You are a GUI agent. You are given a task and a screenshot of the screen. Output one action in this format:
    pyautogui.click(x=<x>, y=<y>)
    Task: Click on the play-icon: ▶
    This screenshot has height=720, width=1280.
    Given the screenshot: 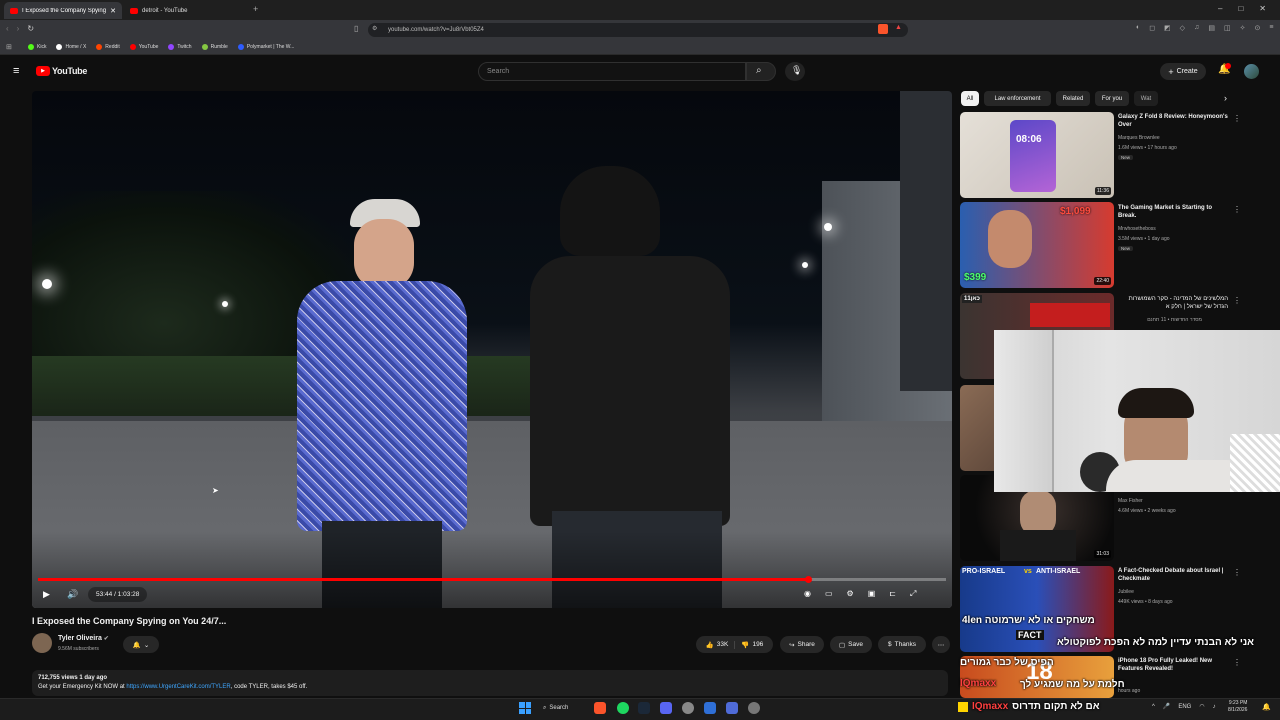 What is the action you would take?
    pyautogui.click(x=46, y=594)
    